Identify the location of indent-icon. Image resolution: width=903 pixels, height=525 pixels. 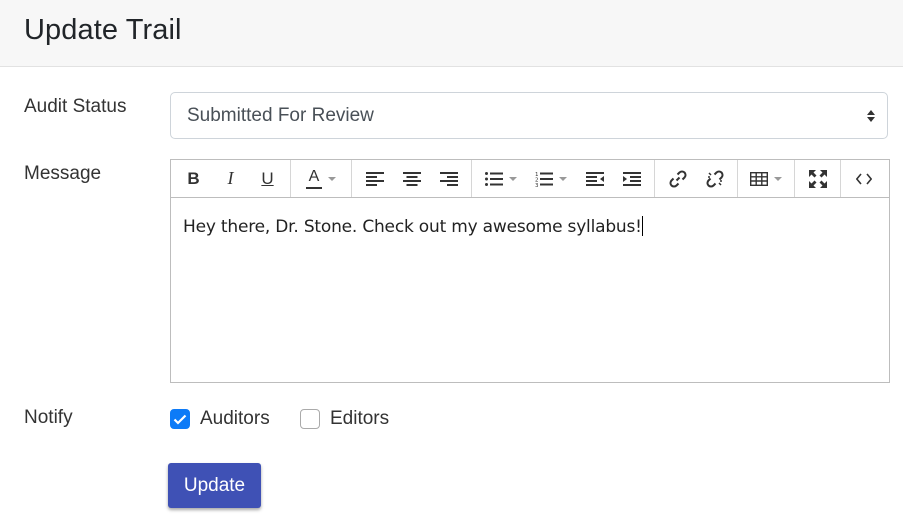
(631, 178).